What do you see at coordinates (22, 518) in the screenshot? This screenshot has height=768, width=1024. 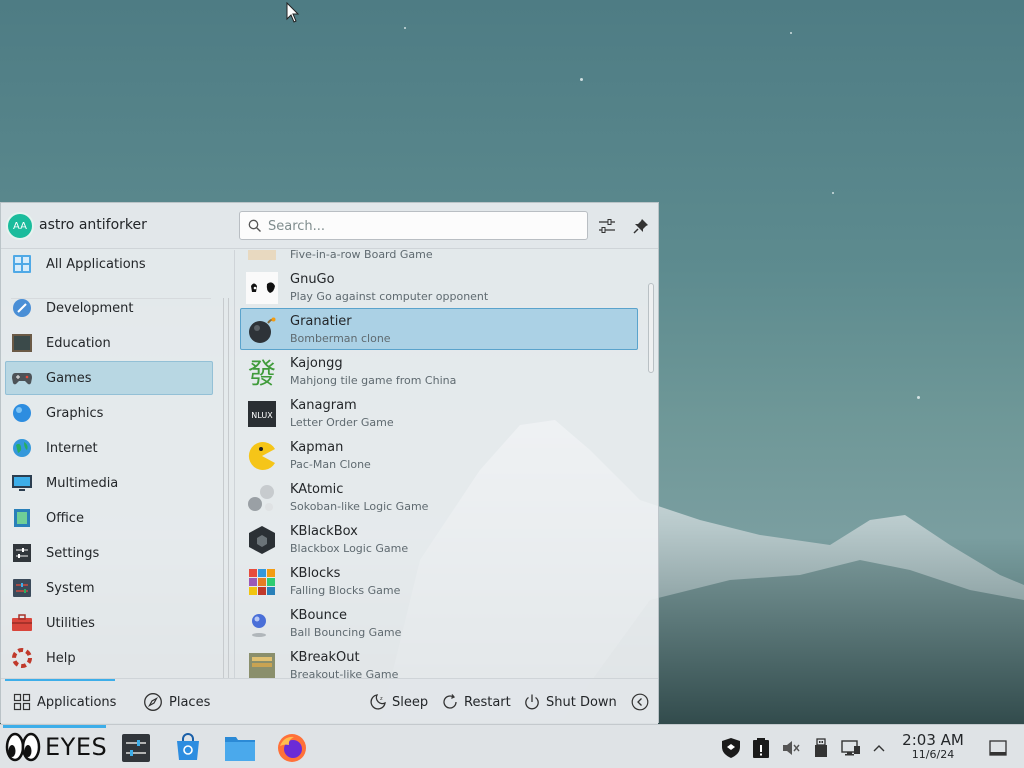 I see `office-icon` at bounding box center [22, 518].